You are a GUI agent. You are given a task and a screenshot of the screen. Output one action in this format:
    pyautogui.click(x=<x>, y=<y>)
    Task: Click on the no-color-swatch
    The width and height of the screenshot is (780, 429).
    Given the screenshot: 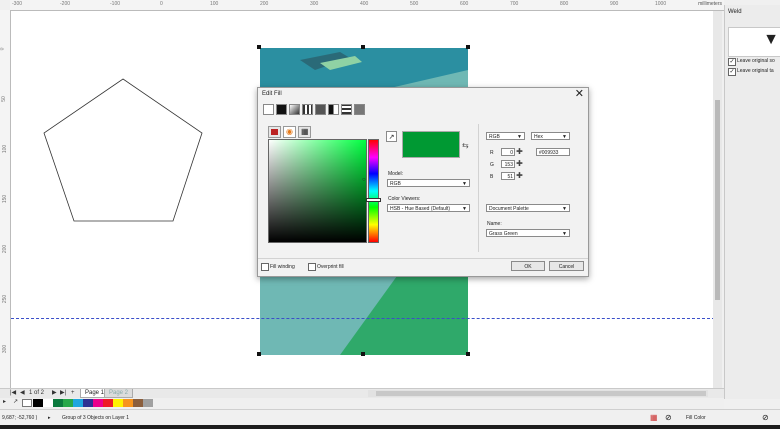 What is the action you would take?
    pyautogui.click(x=27, y=403)
    